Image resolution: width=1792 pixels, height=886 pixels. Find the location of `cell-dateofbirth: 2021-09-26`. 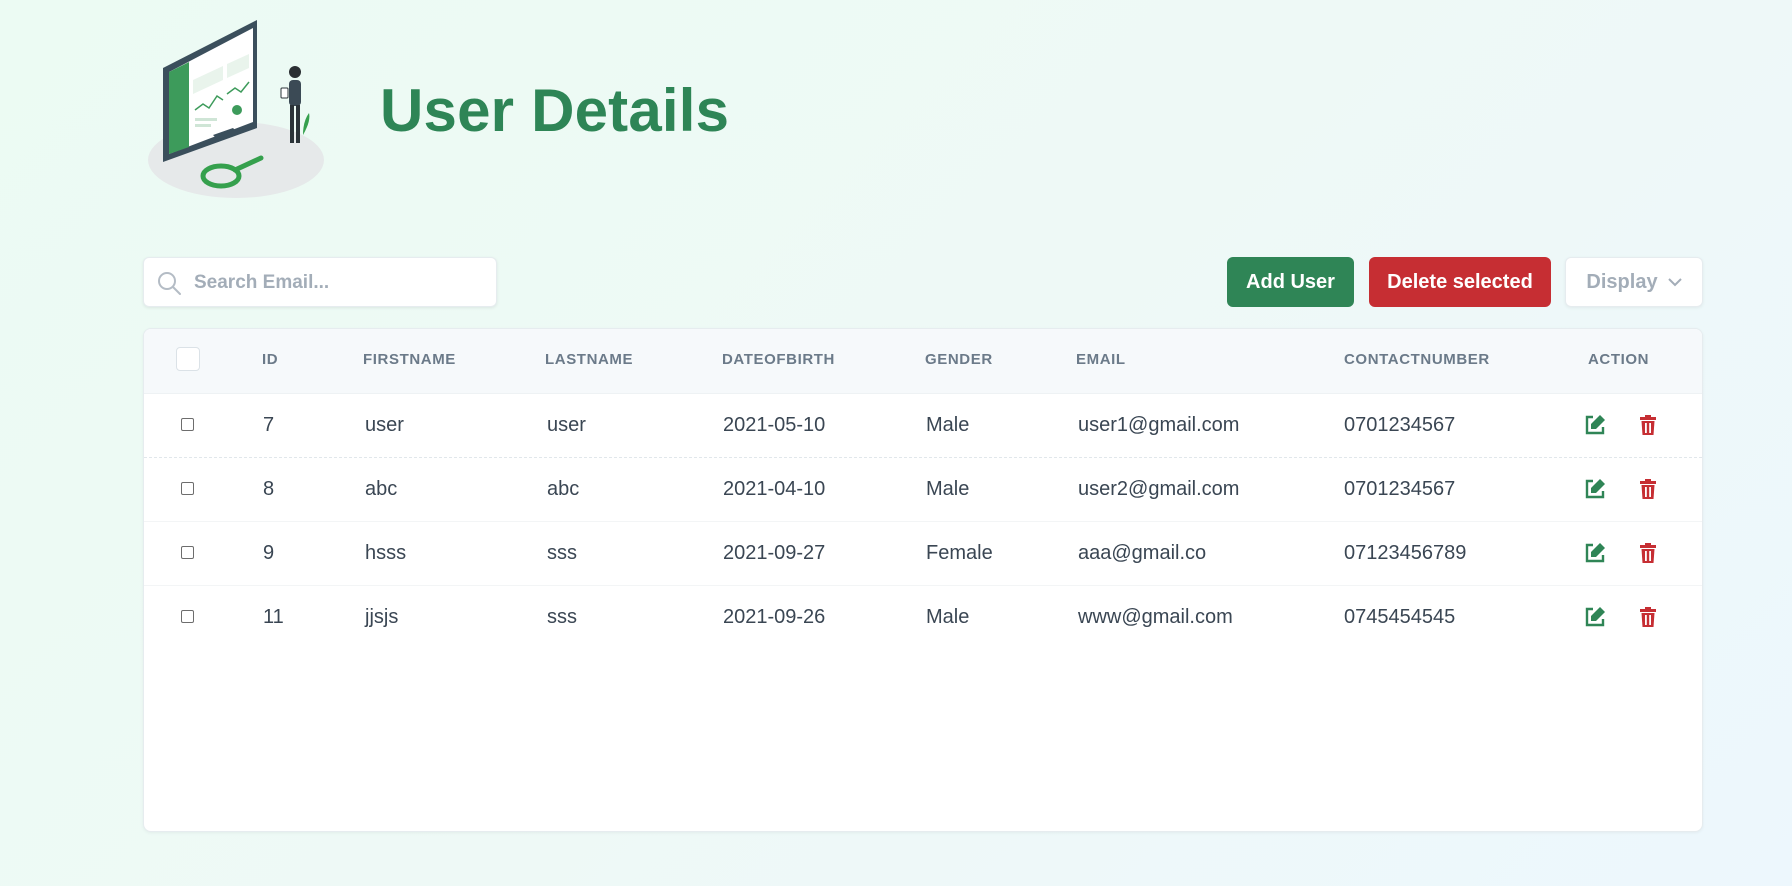

cell-dateofbirth: 2021-09-26 is located at coordinates (774, 617).